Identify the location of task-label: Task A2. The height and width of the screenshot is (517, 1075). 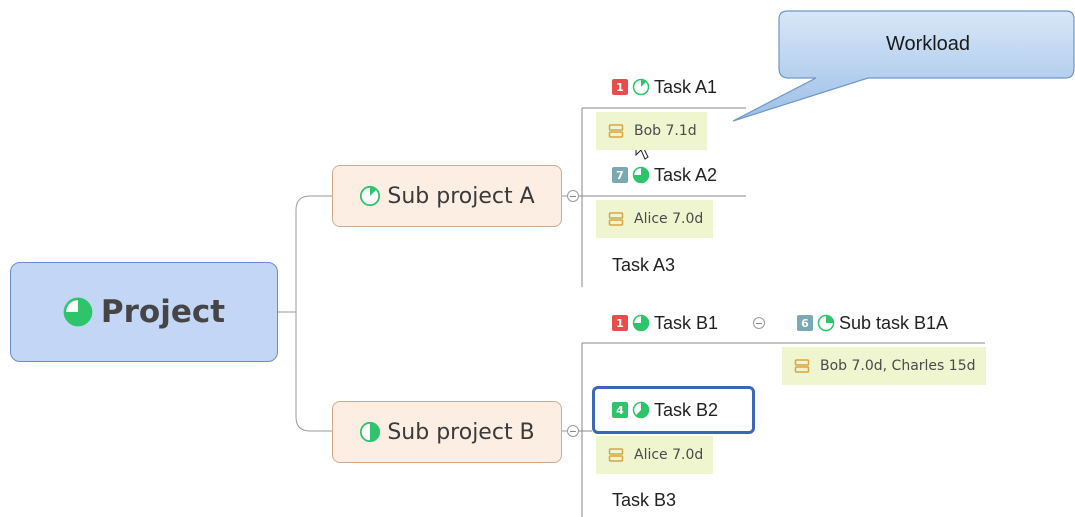
(686, 174).